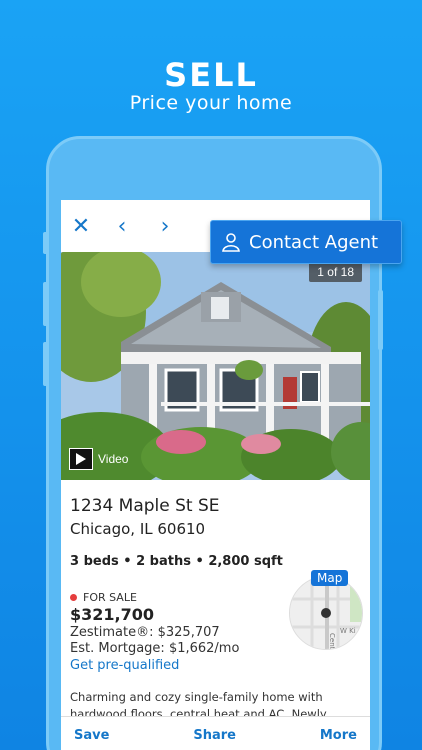 The image size is (422, 750). I want to click on map-label: Map, so click(330, 578).